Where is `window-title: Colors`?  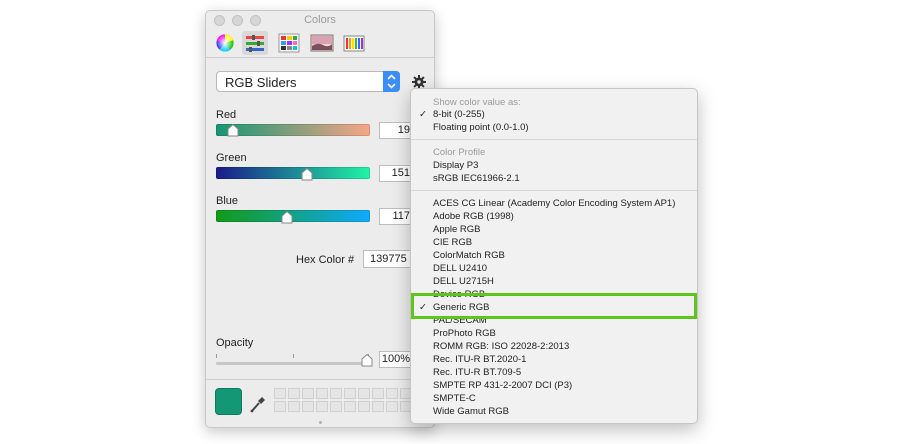 window-title: Colors is located at coordinates (320, 20).